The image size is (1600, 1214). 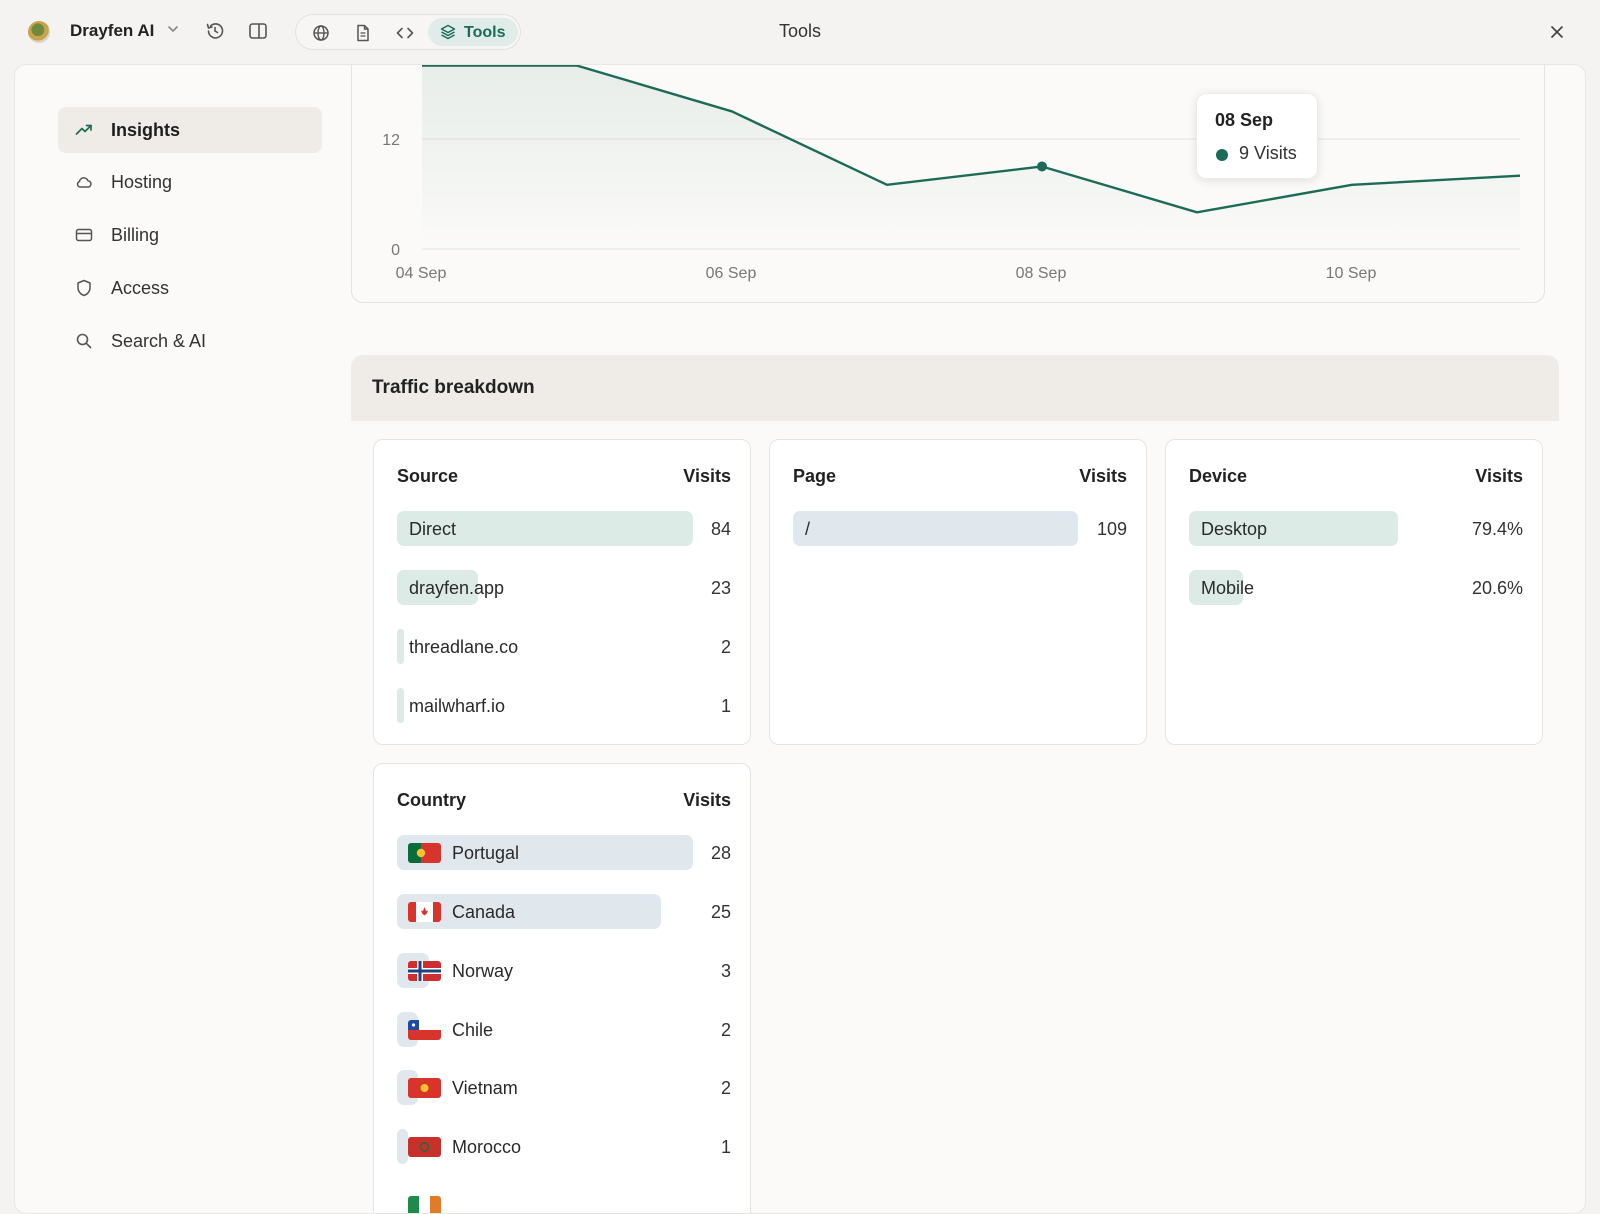 What do you see at coordinates (1268, 153) in the screenshot?
I see `tooltip-value: 9 Visits` at bounding box center [1268, 153].